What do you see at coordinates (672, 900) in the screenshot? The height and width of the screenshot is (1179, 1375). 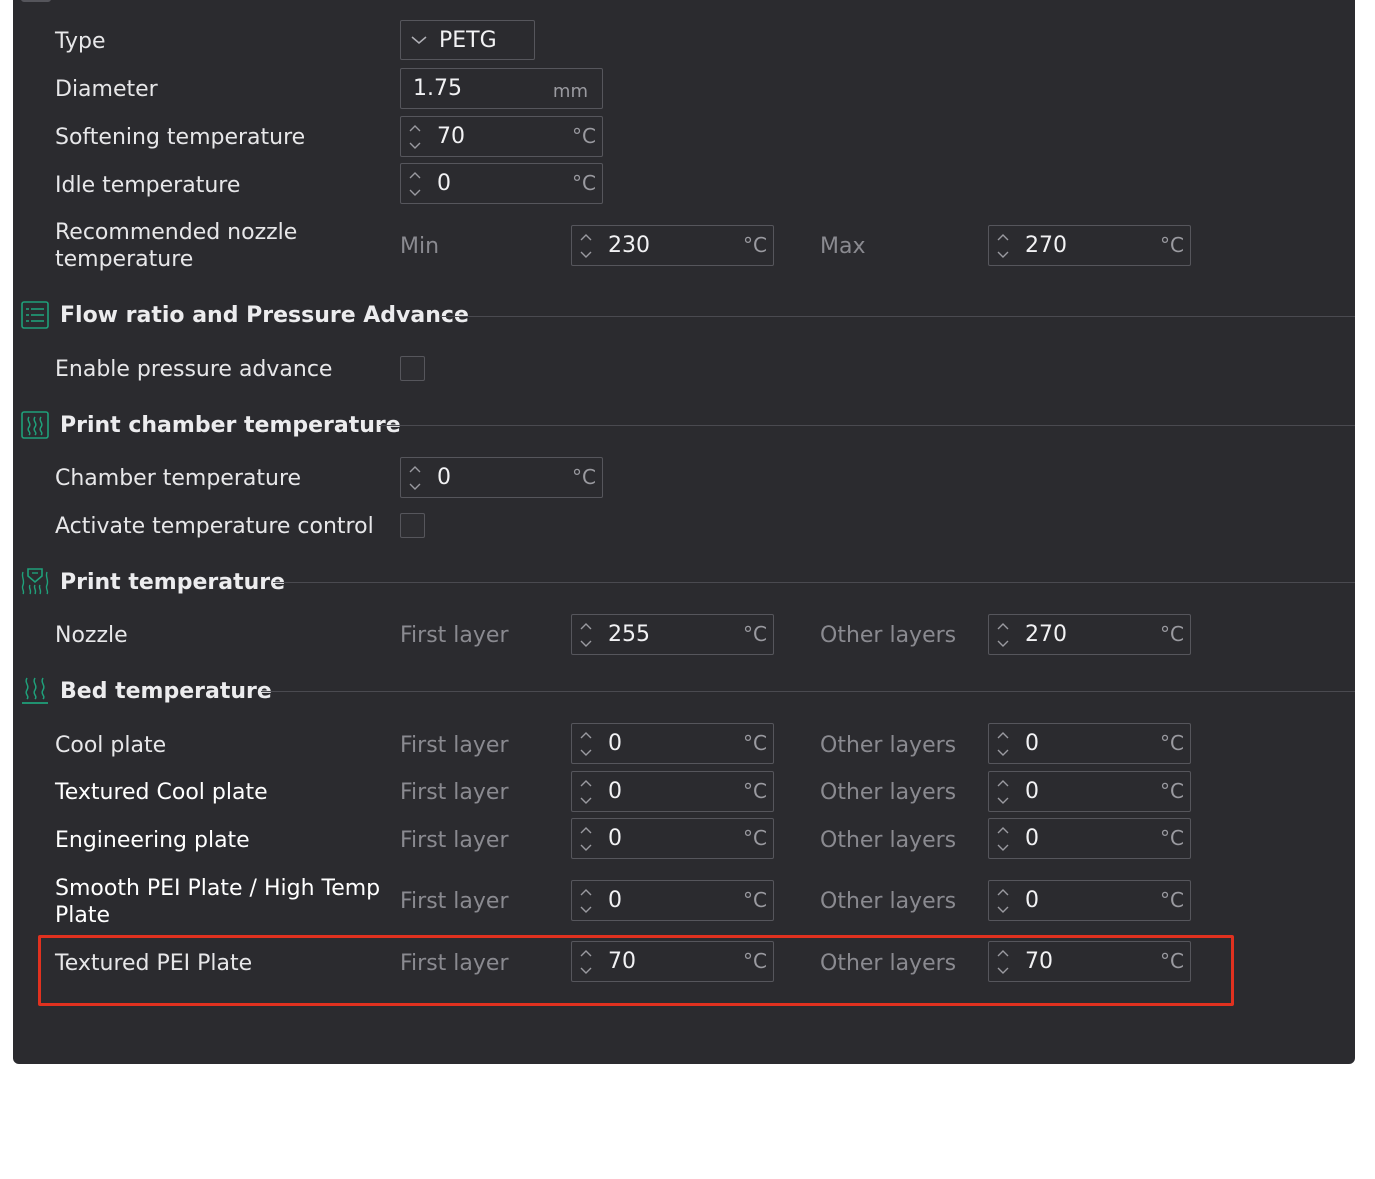 I see `smooth-pei-first-layer-stepper: 0 °C` at bounding box center [672, 900].